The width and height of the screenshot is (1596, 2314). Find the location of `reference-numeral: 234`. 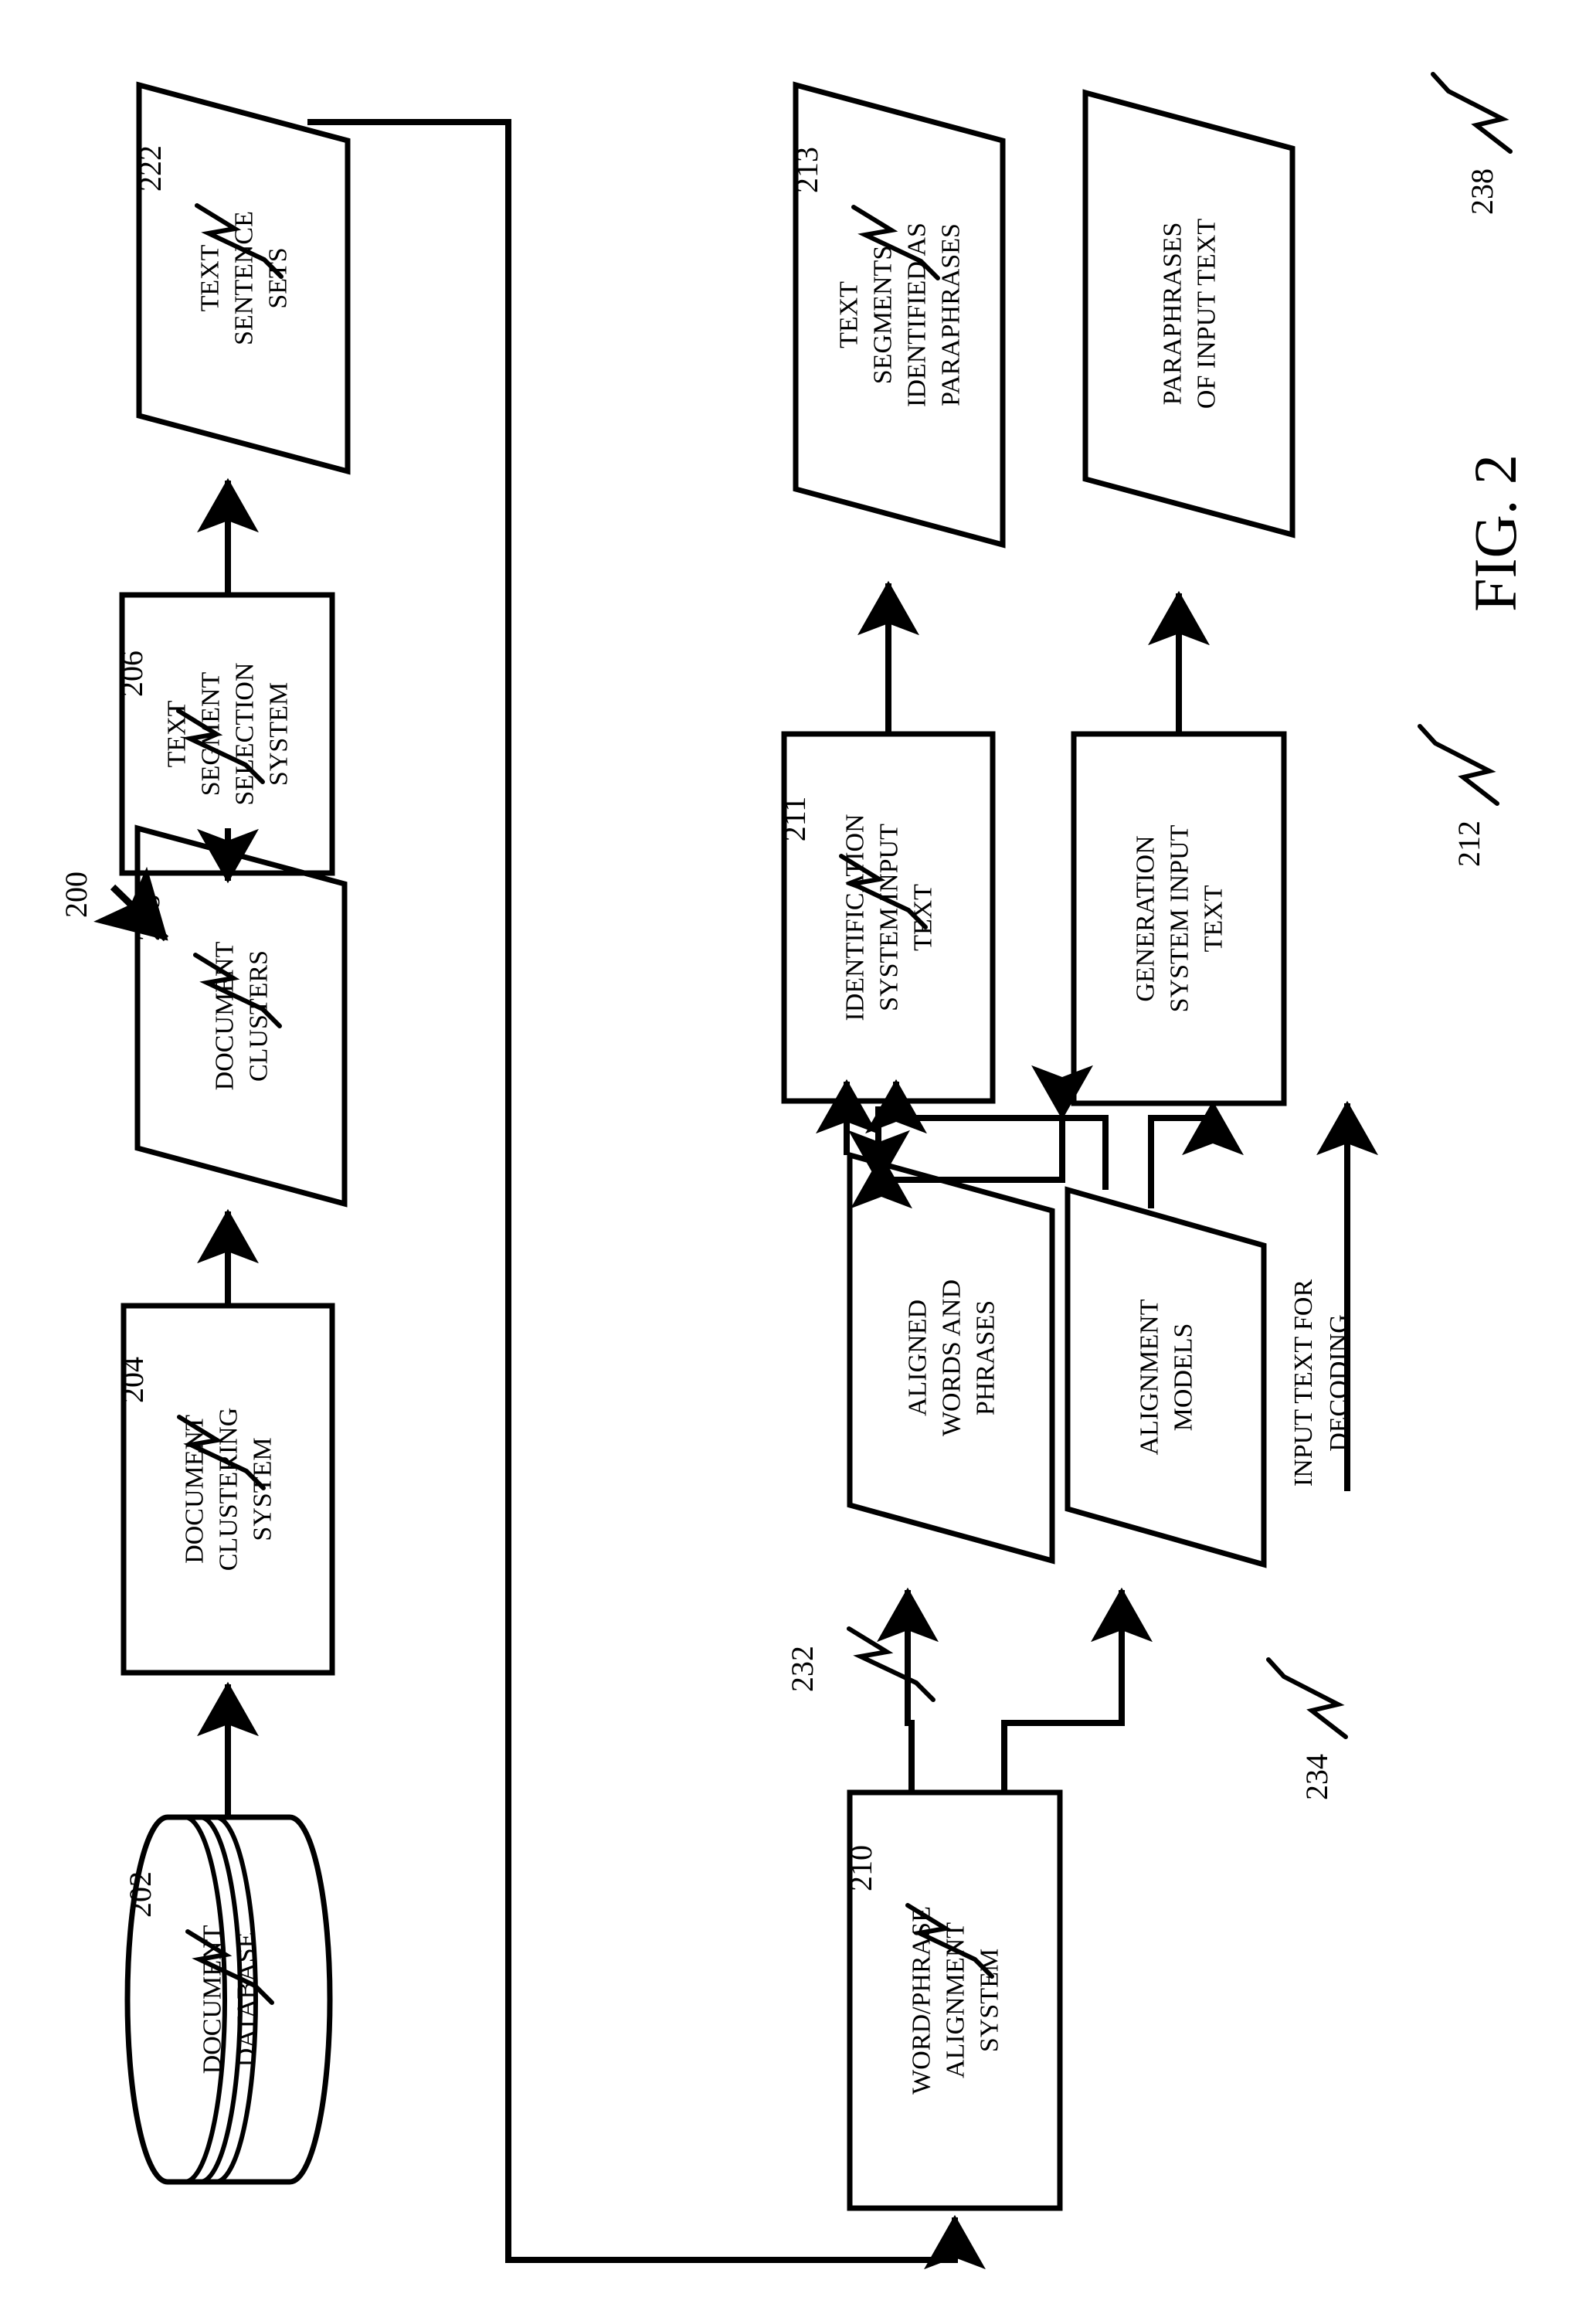

reference-numeral: 234 is located at coordinates (1316, 1777).